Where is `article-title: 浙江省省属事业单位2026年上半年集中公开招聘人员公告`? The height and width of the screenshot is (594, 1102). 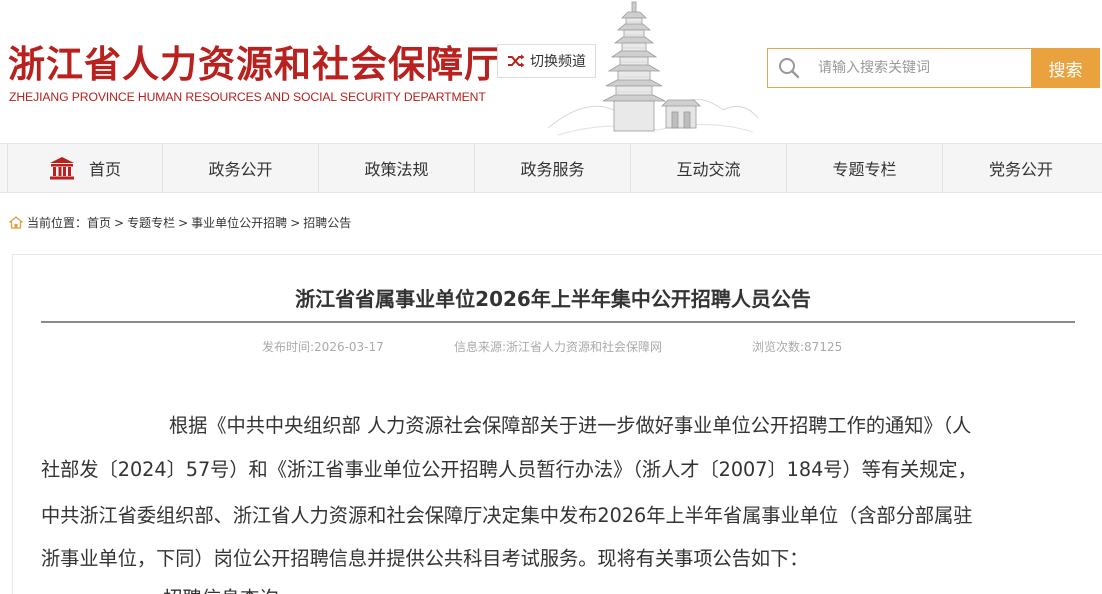
article-title: 浙江省省属事业单位2026年上半年集中公开招聘人员公告 is located at coordinates (553, 299).